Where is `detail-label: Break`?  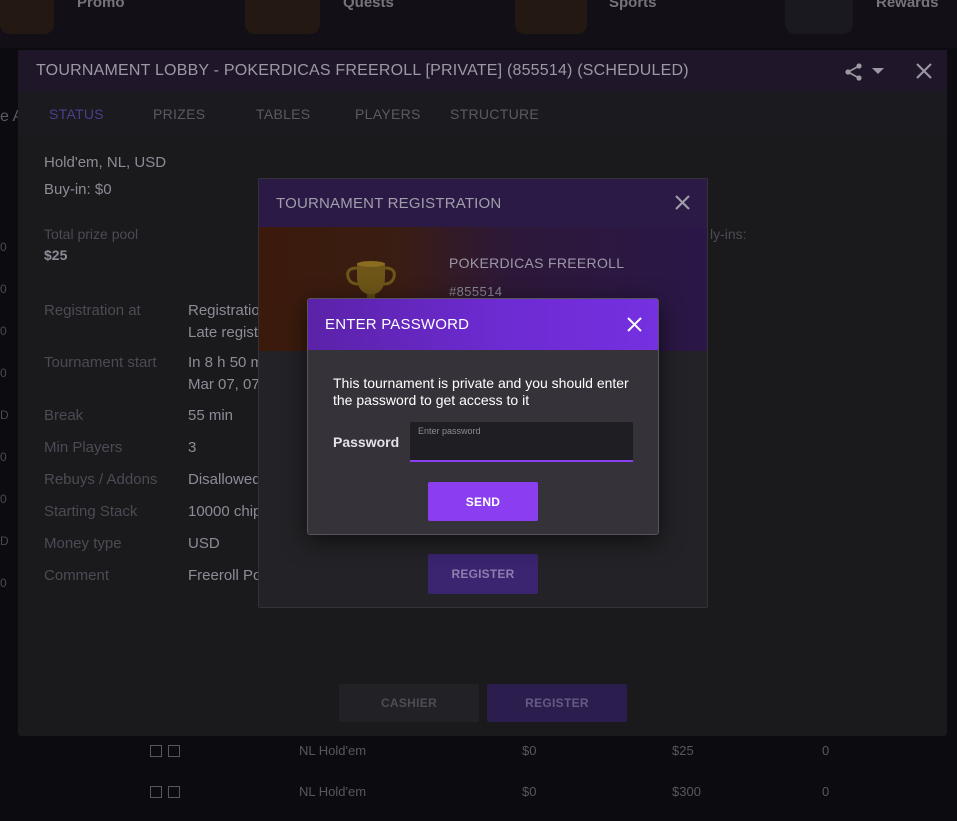
detail-label: Break is located at coordinates (64, 415).